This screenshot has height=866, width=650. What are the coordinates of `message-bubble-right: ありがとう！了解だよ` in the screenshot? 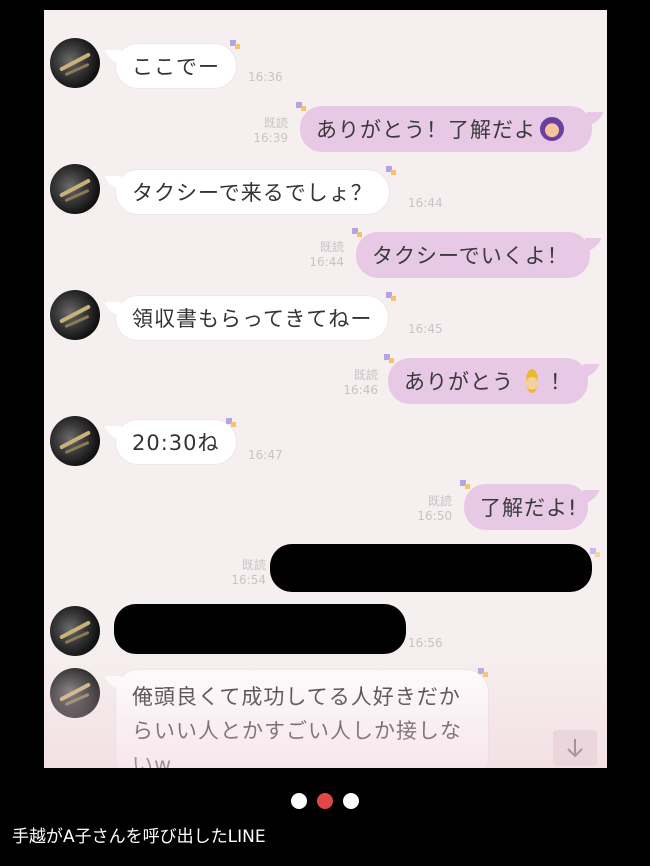 It's located at (446, 129).